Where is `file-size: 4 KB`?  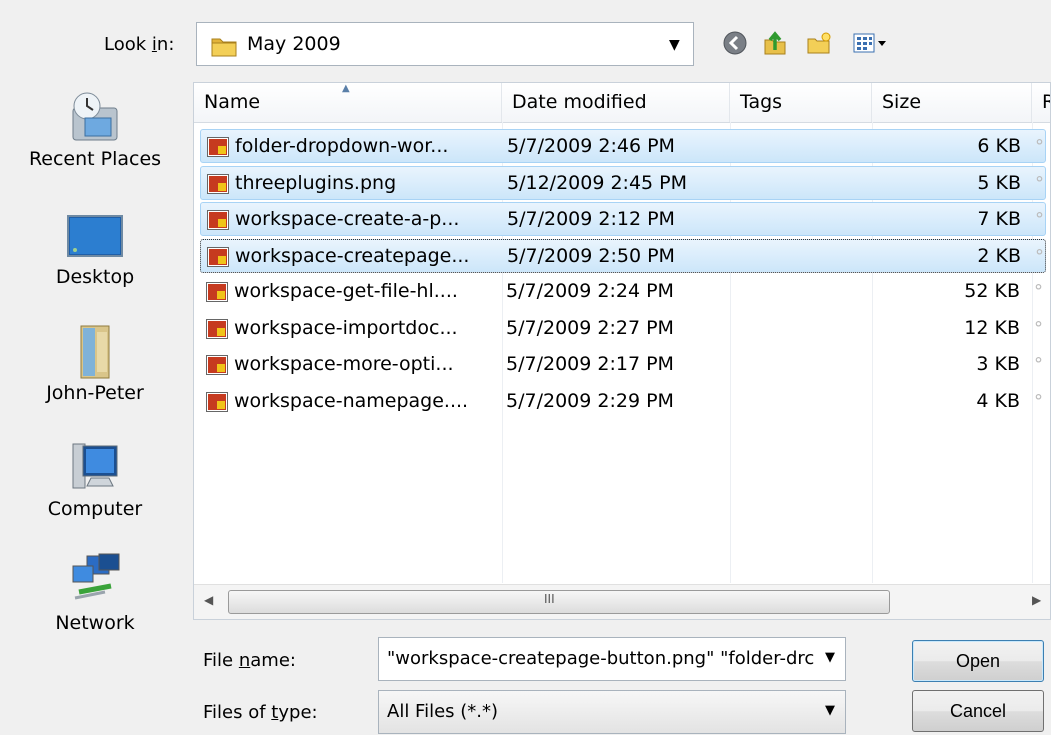 file-size: 4 KB is located at coordinates (998, 400).